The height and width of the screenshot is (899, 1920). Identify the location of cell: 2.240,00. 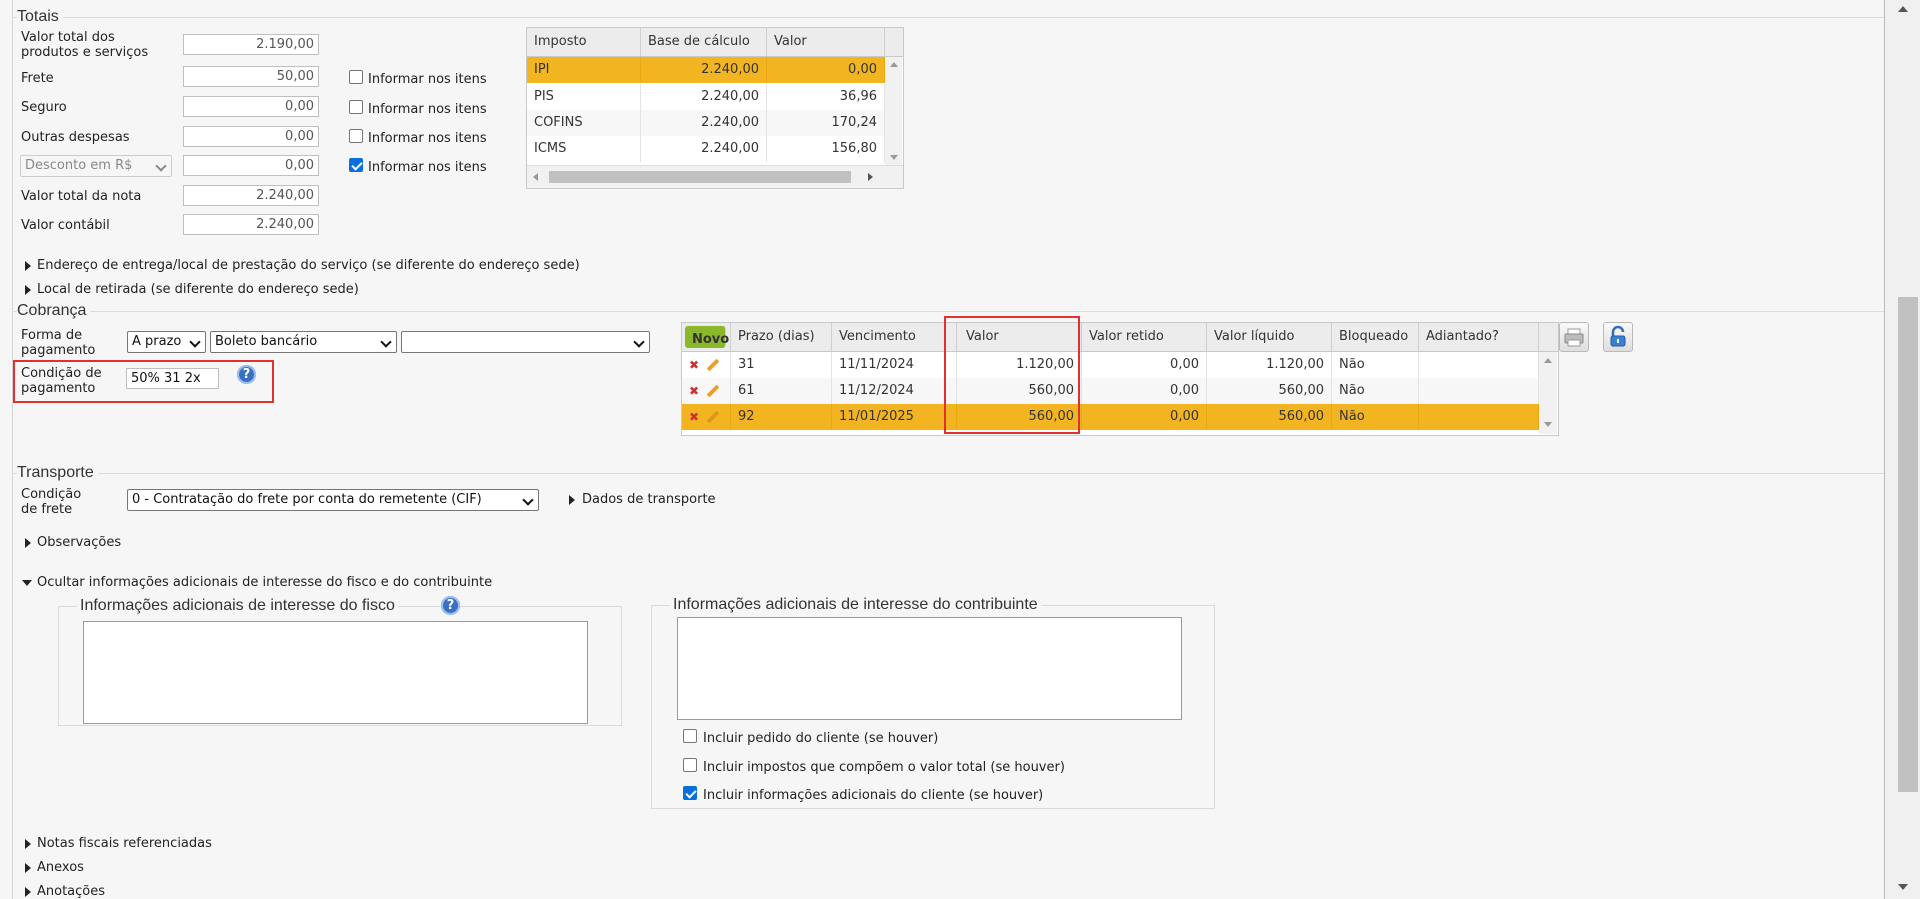
(704, 97).